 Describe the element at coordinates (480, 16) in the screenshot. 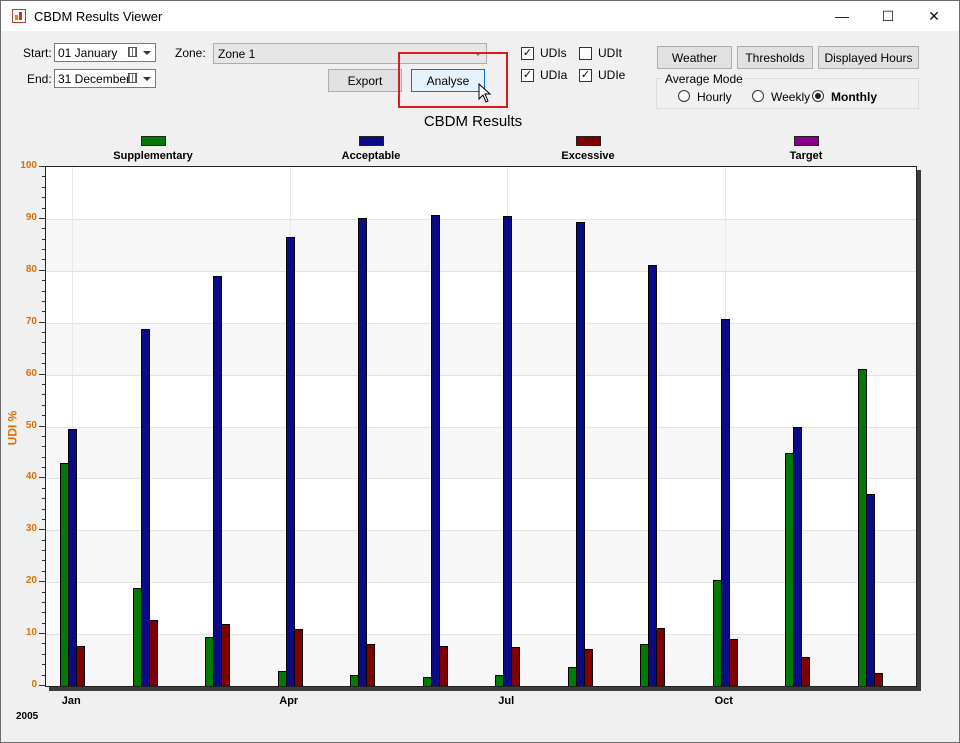

I see `title-bar: CBDM Results Viewer — ☐ ✕` at that location.